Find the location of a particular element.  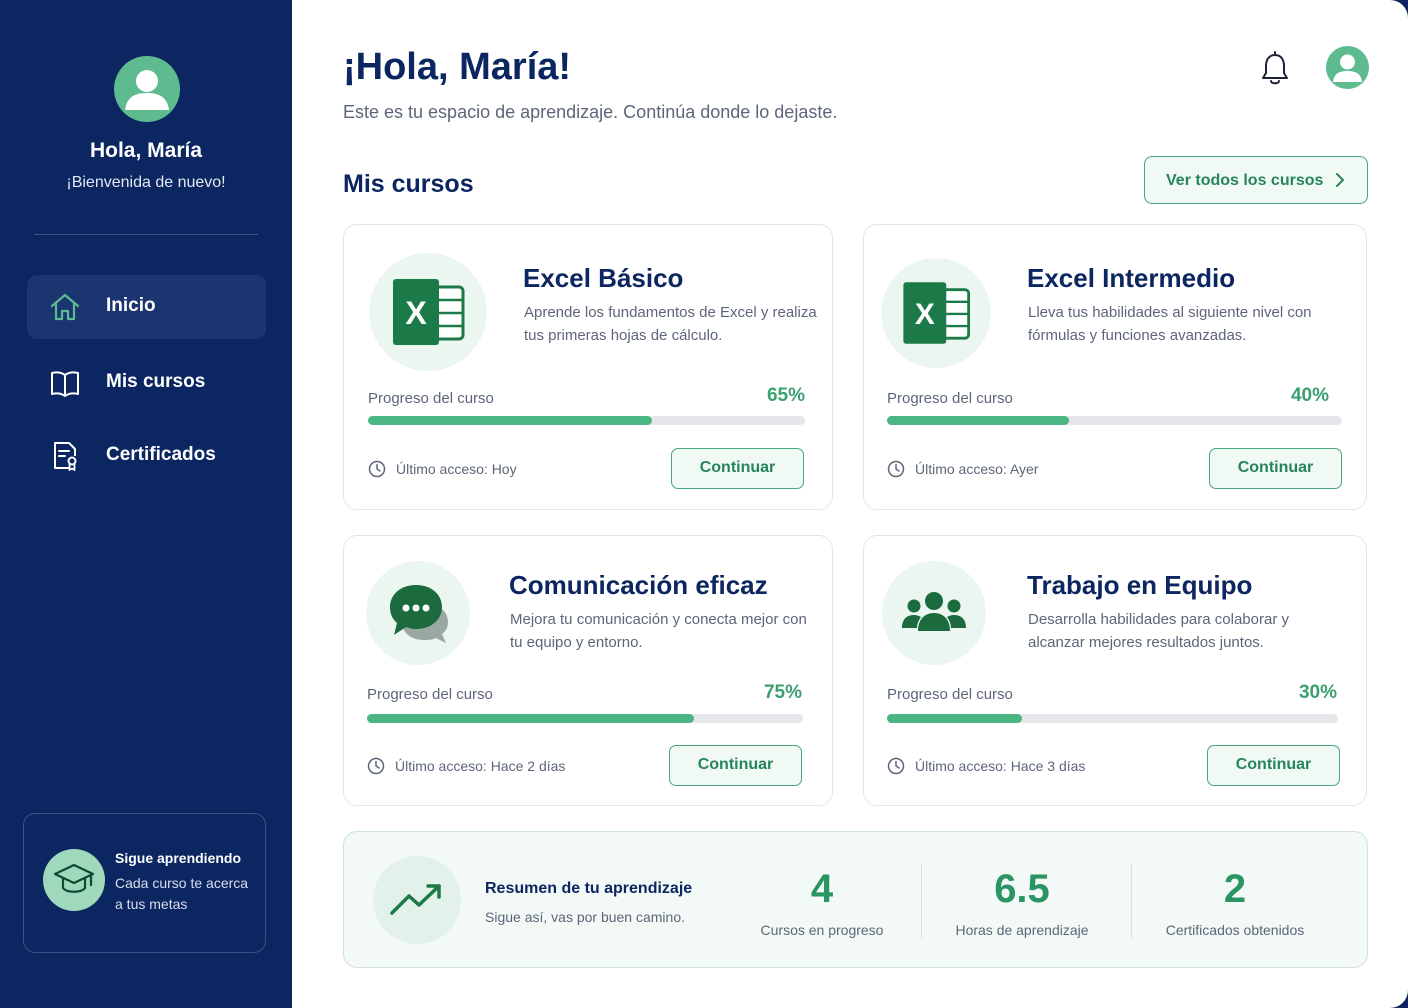

bell-icon is located at coordinates (1275, 69).